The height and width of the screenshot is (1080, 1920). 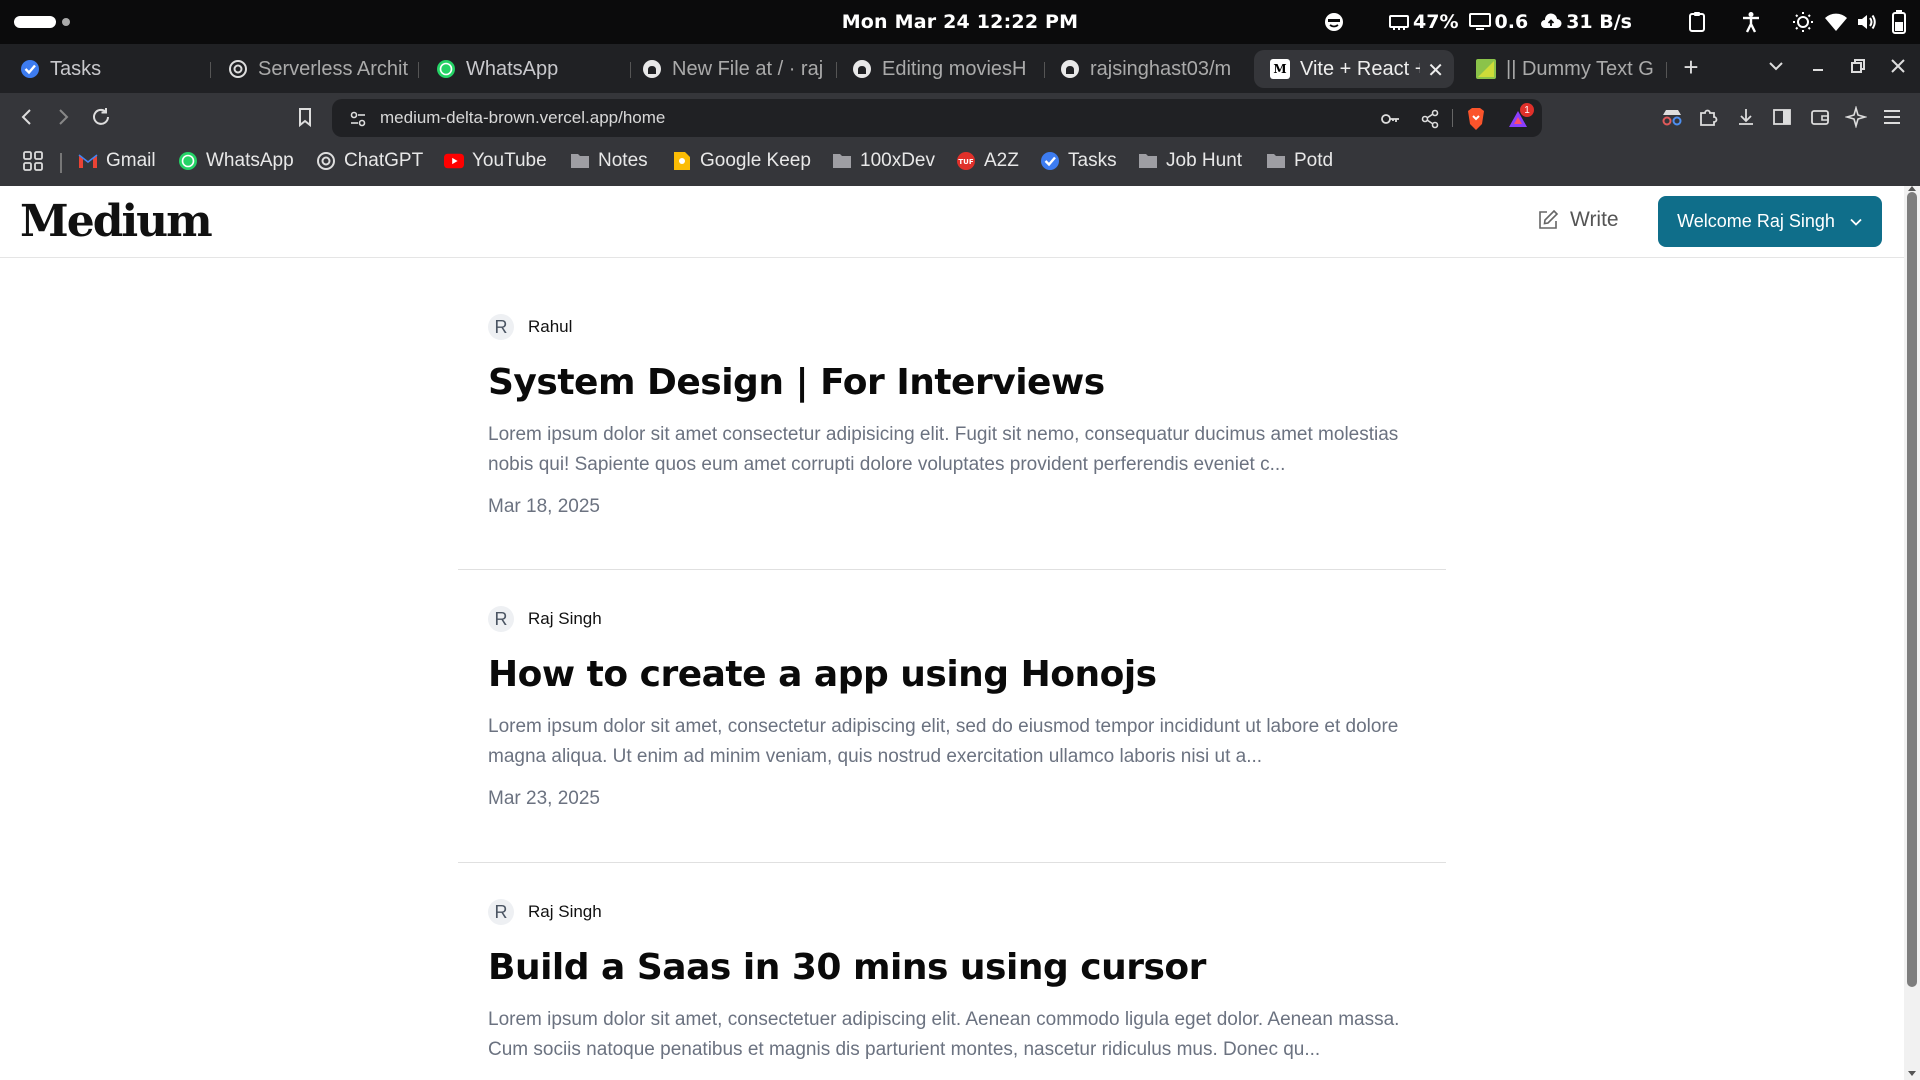 What do you see at coordinates (1299, 161) in the screenshot?
I see `bookmark-potd: Potd` at bounding box center [1299, 161].